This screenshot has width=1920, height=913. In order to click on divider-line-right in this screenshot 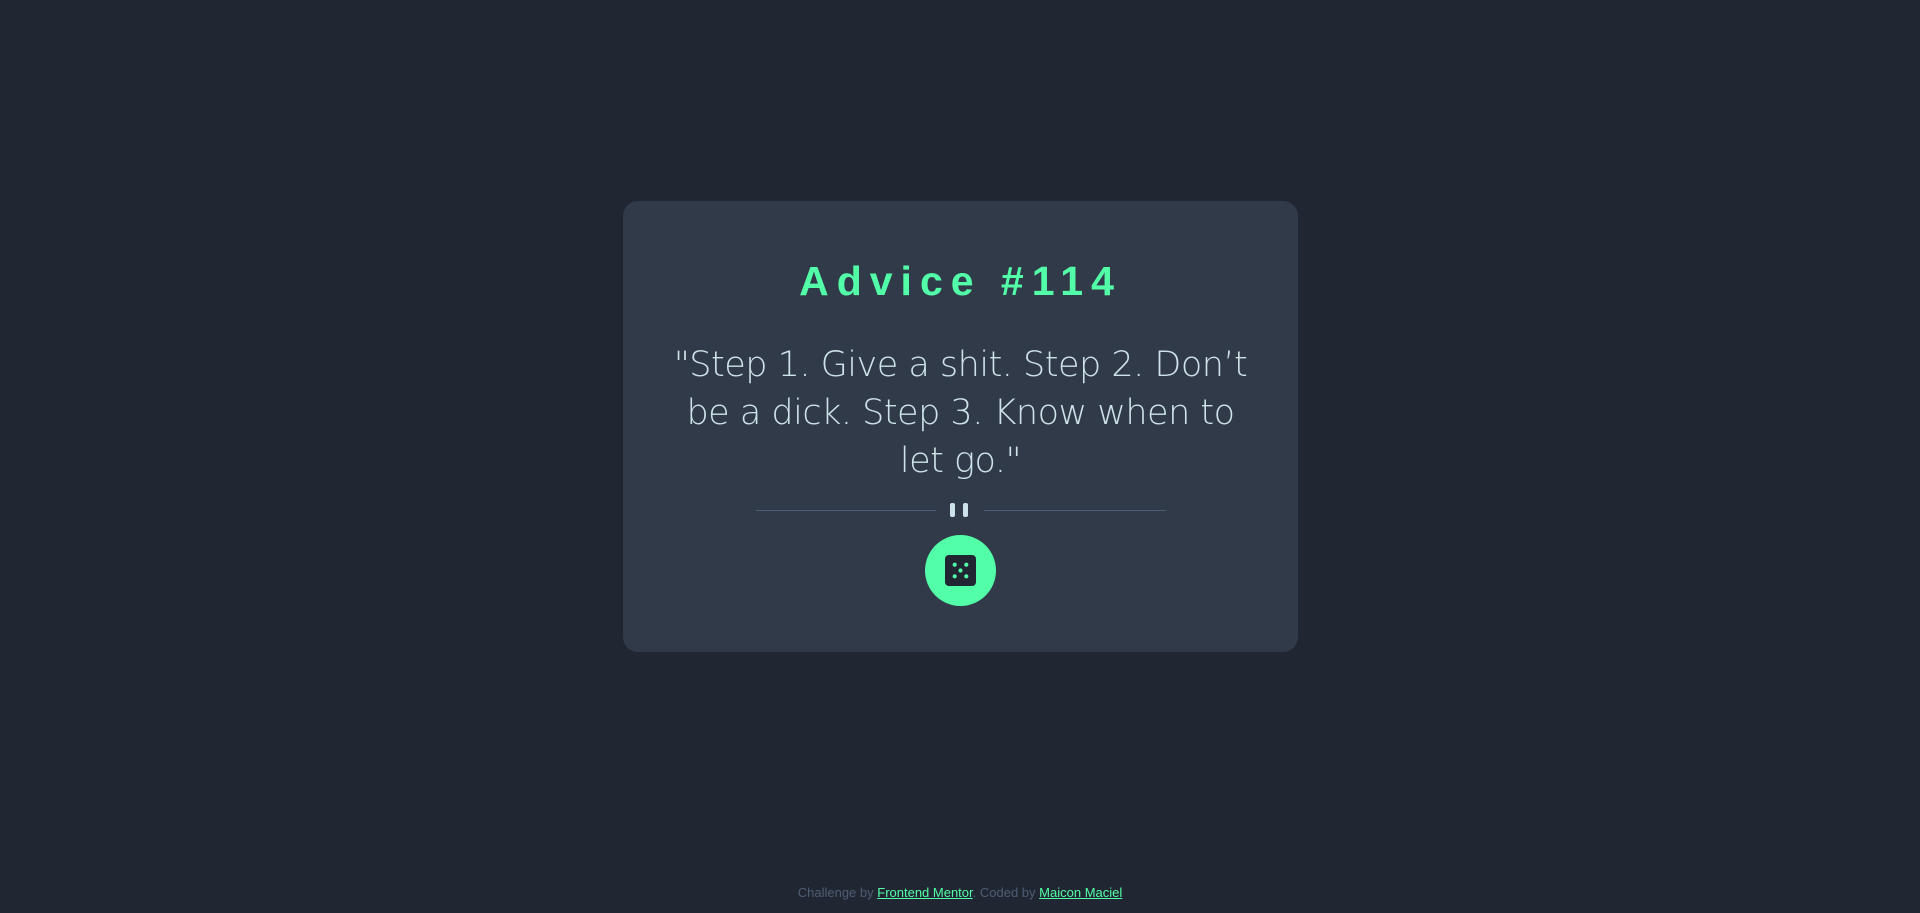, I will do `click(1075, 510)`.